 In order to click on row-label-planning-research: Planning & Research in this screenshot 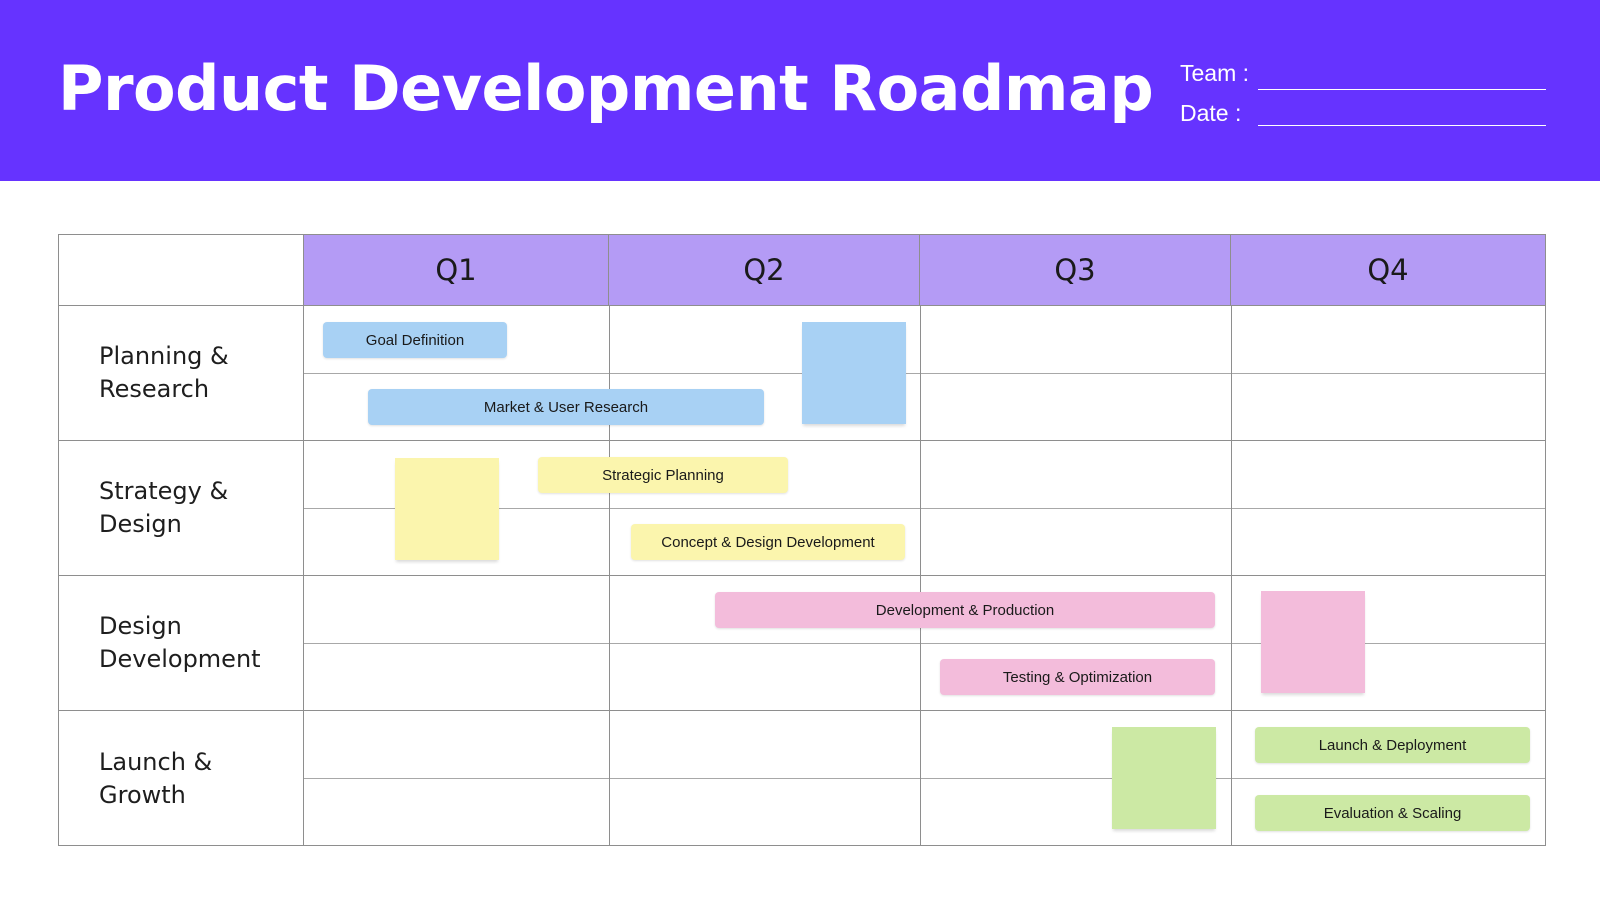, I will do `click(181, 373)`.